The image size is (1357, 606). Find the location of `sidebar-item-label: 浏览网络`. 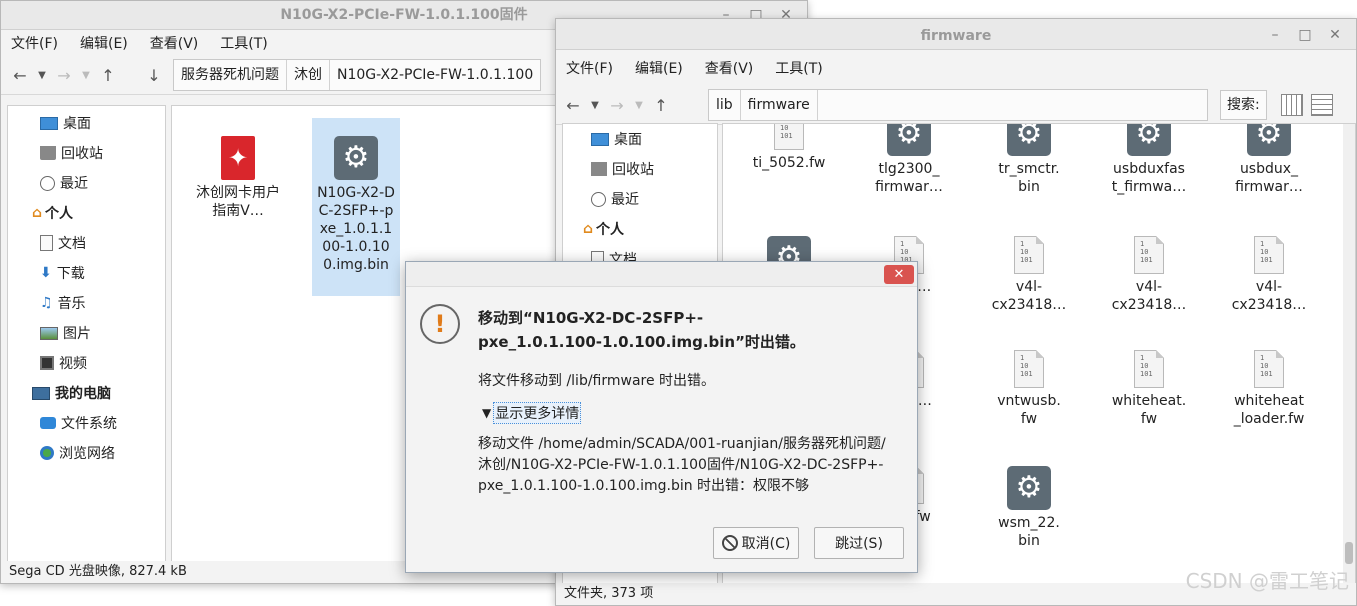

sidebar-item-label: 浏览网络 is located at coordinates (87, 454).